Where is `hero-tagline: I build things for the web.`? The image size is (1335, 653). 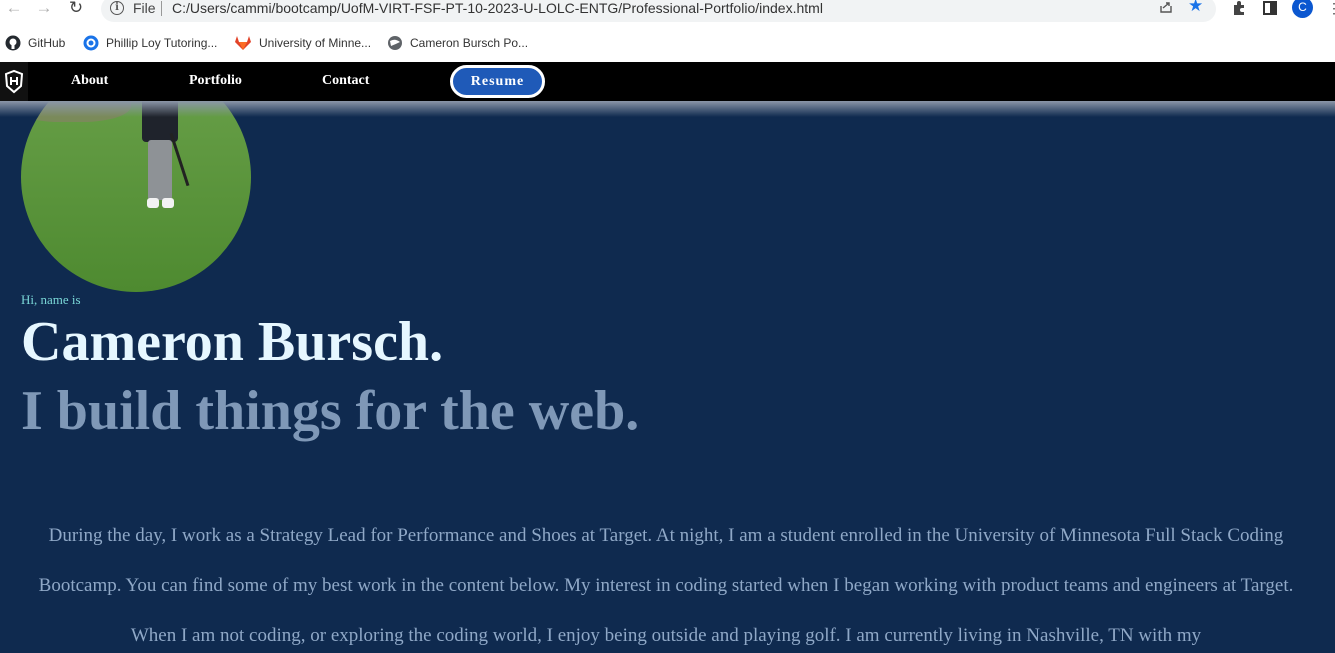
hero-tagline: I build things for the web. is located at coordinates (330, 411).